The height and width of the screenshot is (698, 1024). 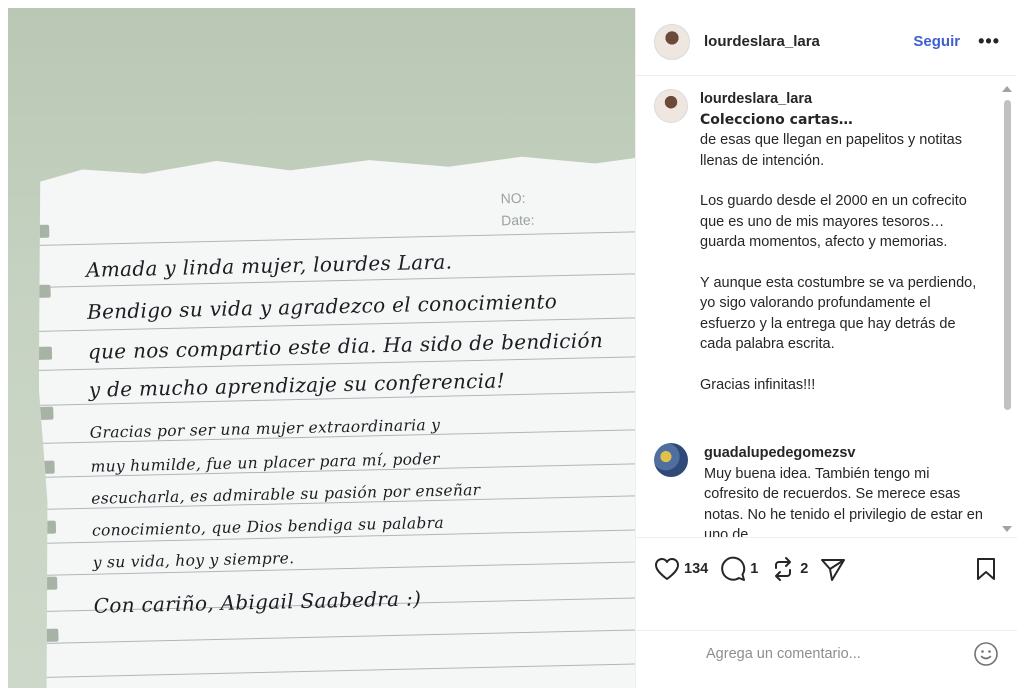 I want to click on caption-avatar, so click(x=671, y=106).